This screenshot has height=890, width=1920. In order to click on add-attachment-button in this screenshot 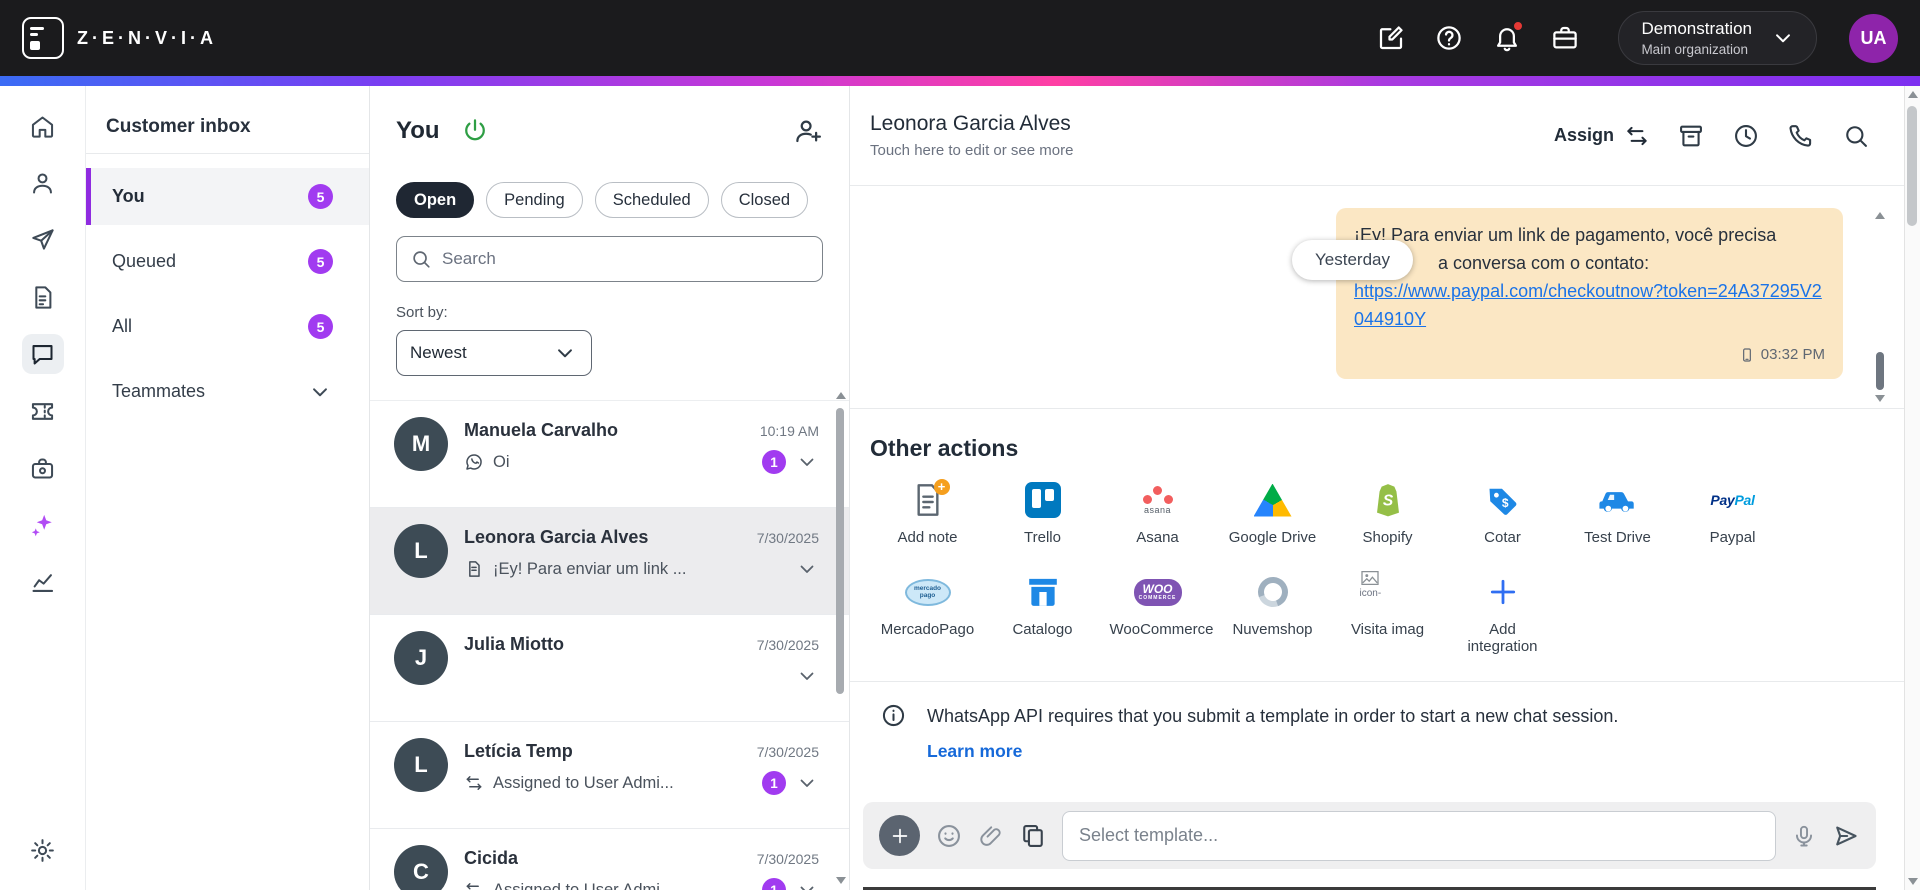, I will do `click(899, 835)`.